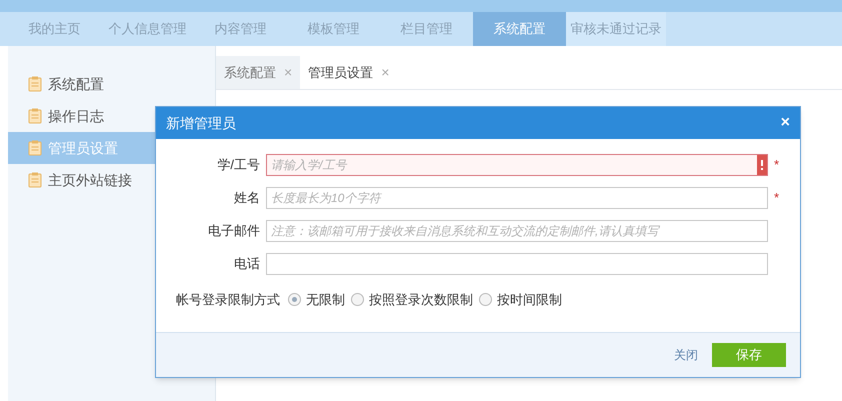 The width and height of the screenshot is (842, 401). I want to click on input-field: 请输入学/工号, so click(517, 165).